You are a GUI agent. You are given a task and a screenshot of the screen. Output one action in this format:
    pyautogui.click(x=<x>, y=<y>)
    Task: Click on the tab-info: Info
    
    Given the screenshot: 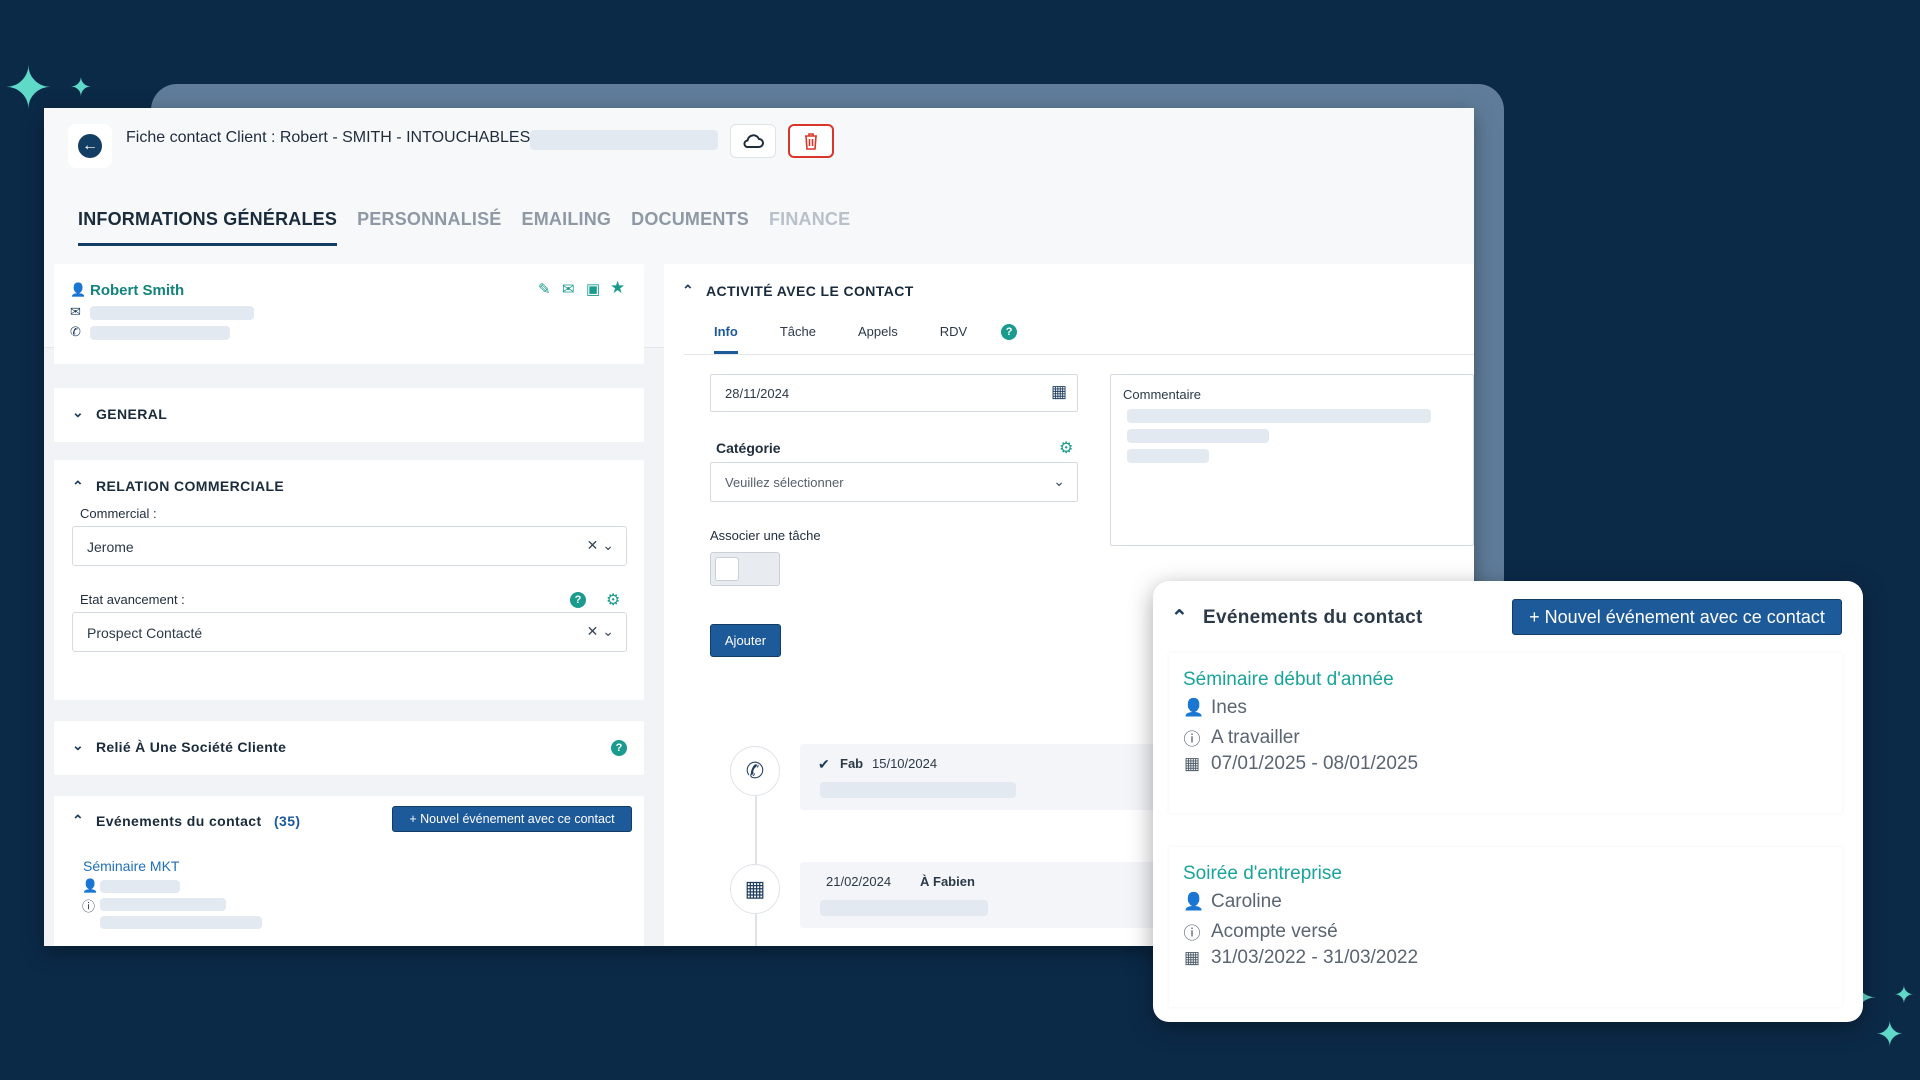 What is the action you would take?
    pyautogui.click(x=726, y=339)
    